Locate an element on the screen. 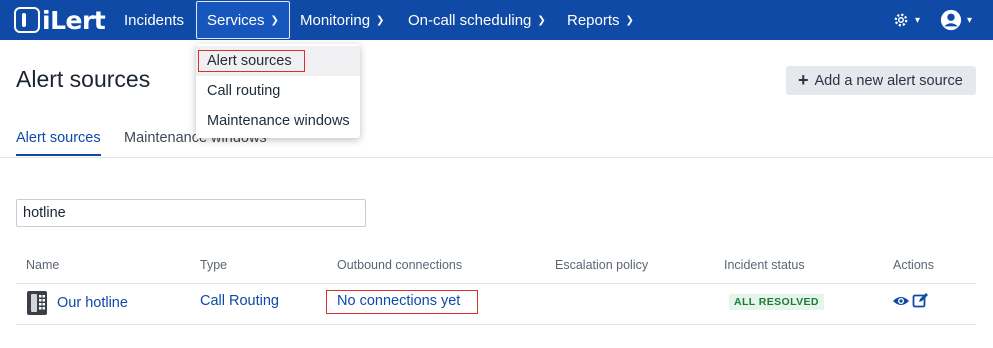  column-header-type: Type is located at coordinates (214, 265).